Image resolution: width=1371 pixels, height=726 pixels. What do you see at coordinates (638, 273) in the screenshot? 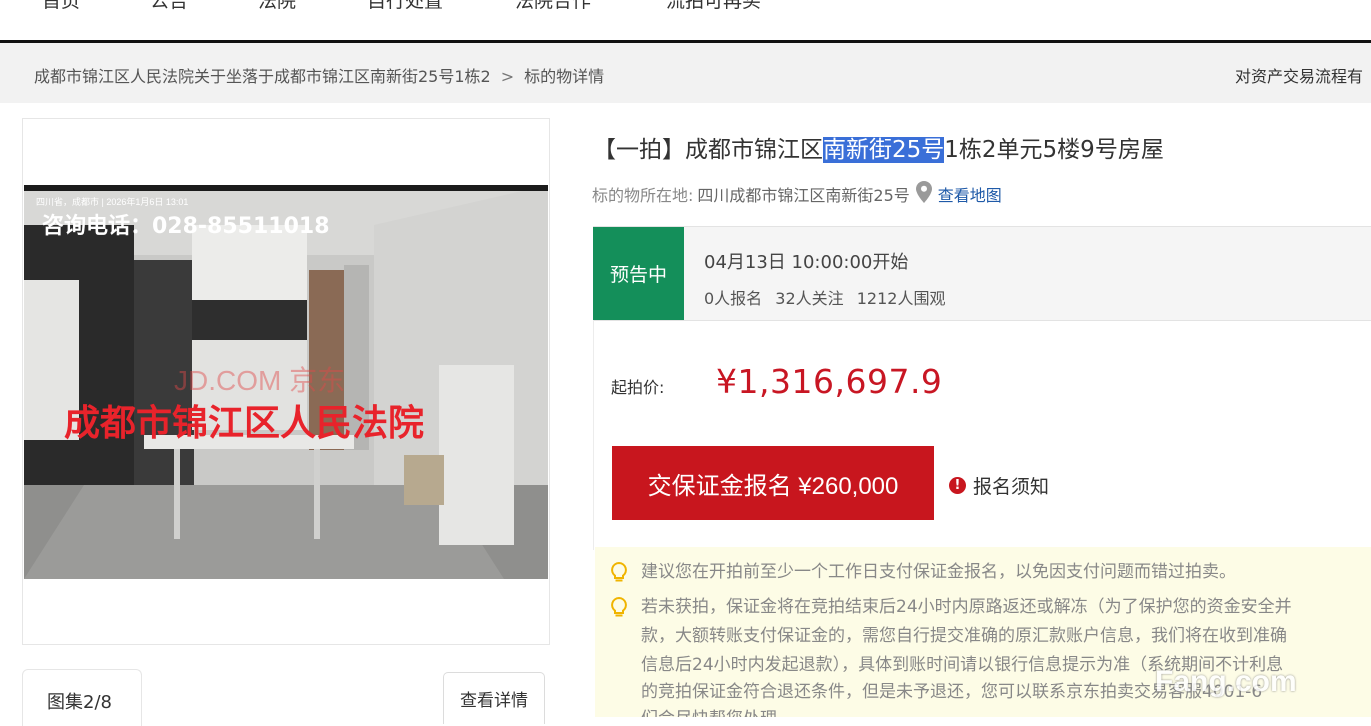
I see `status-badge: 预告中` at bounding box center [638, 273].